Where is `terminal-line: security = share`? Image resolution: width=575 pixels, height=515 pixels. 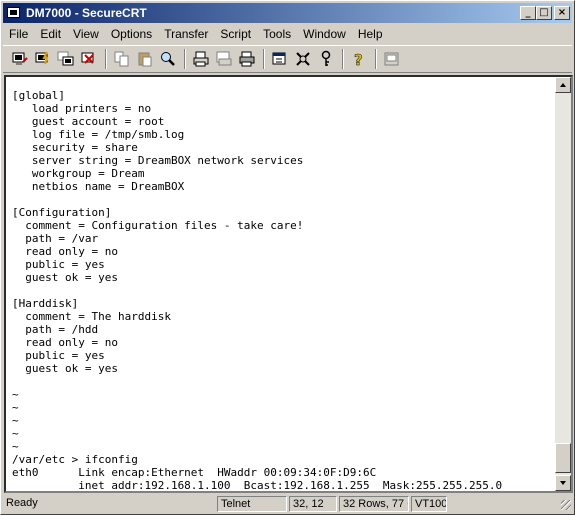 terminal-line: security = share is located at coordinates (75, 147).